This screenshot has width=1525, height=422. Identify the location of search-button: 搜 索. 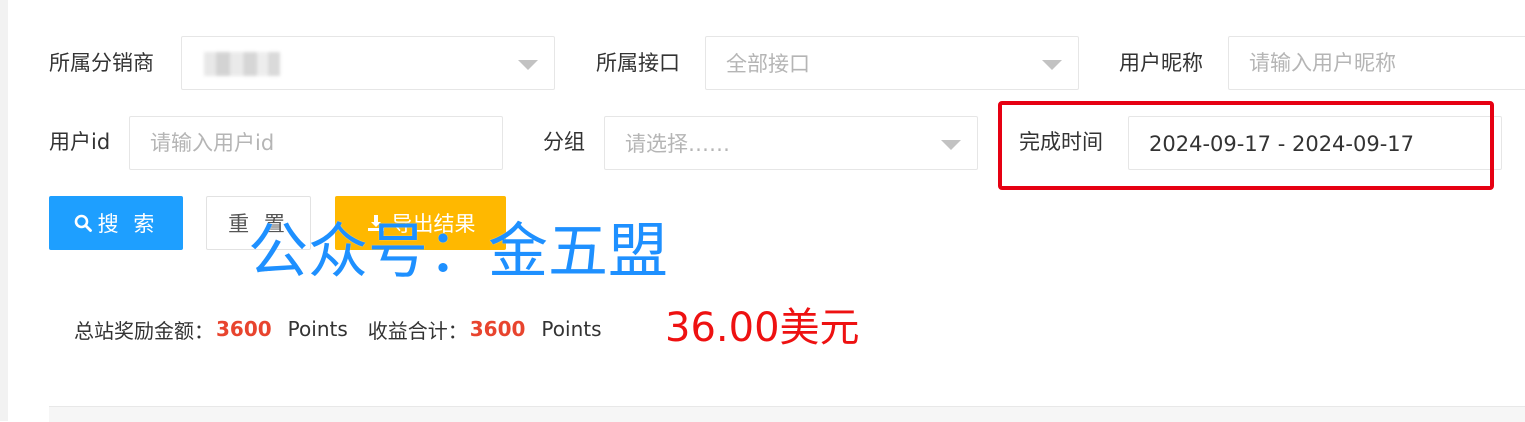
(116, 223).